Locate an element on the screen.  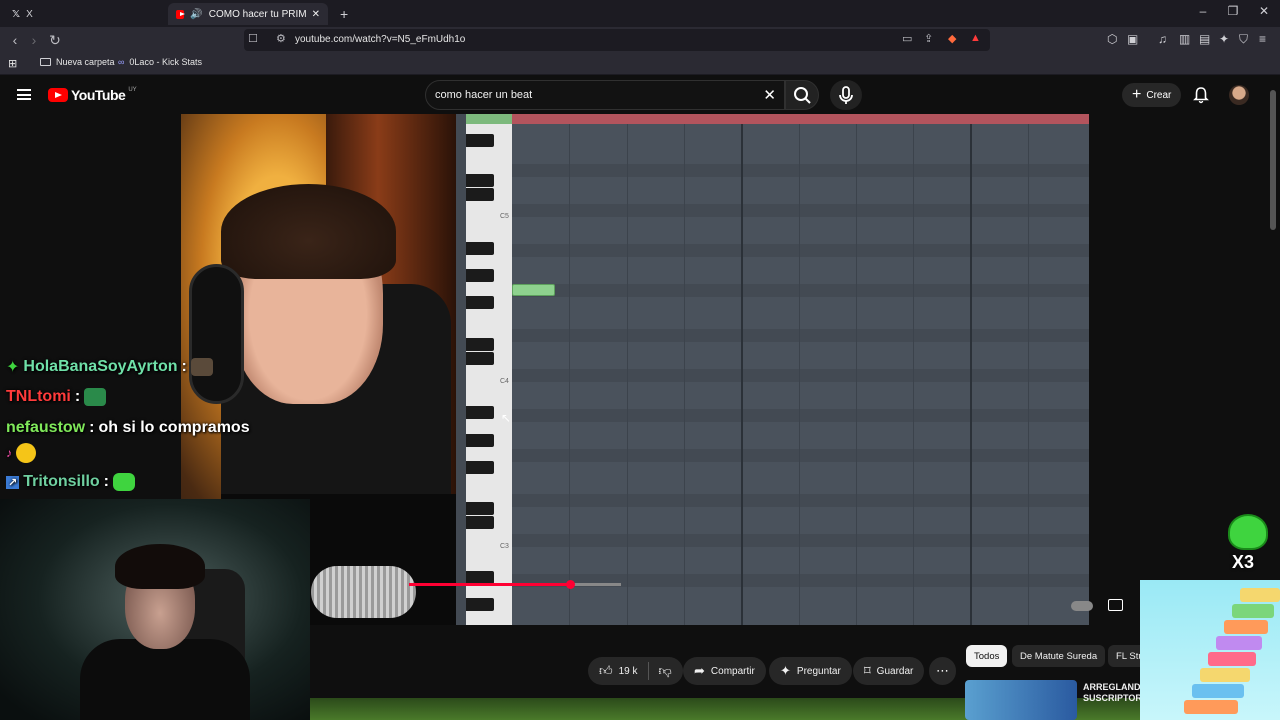
ask-button: ✦ Preguntar is located at coordinates (810, 671).